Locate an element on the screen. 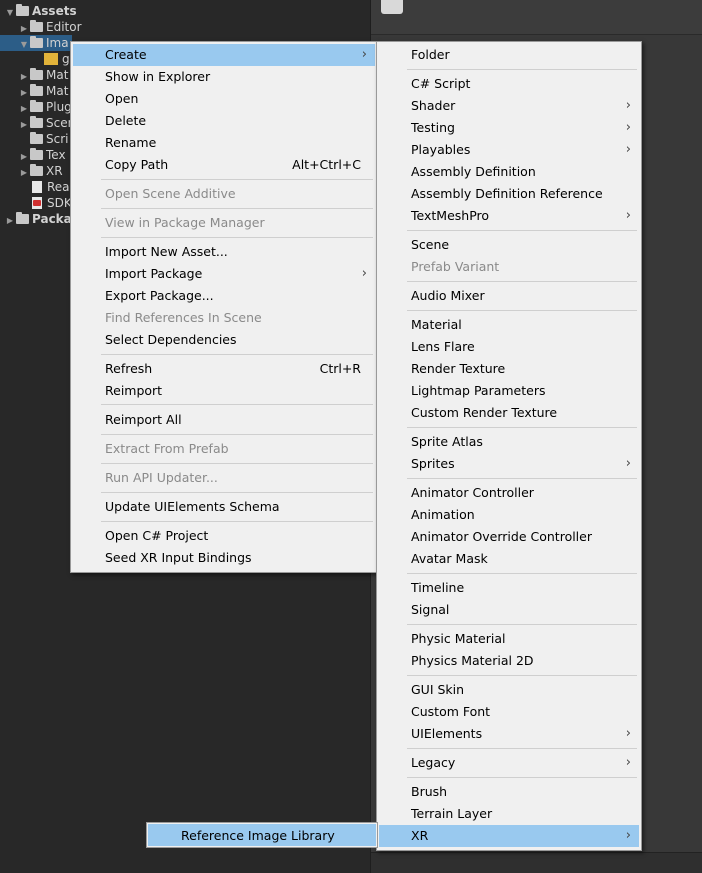 The image size is (702, 873). tree-item-editor: ▶ Editor is located at coordinates (50, 27).